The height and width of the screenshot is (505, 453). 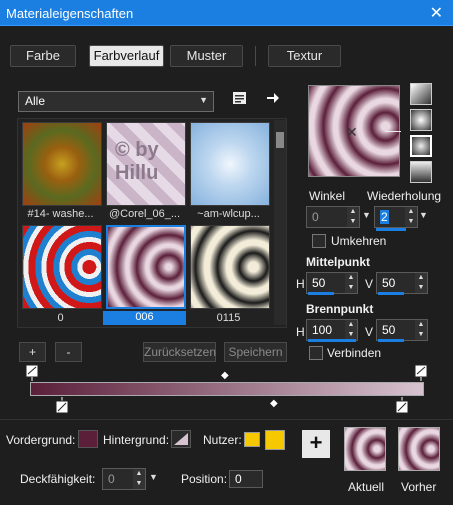 I want to click on style-sunburst-button, so click(x=421, y=172).